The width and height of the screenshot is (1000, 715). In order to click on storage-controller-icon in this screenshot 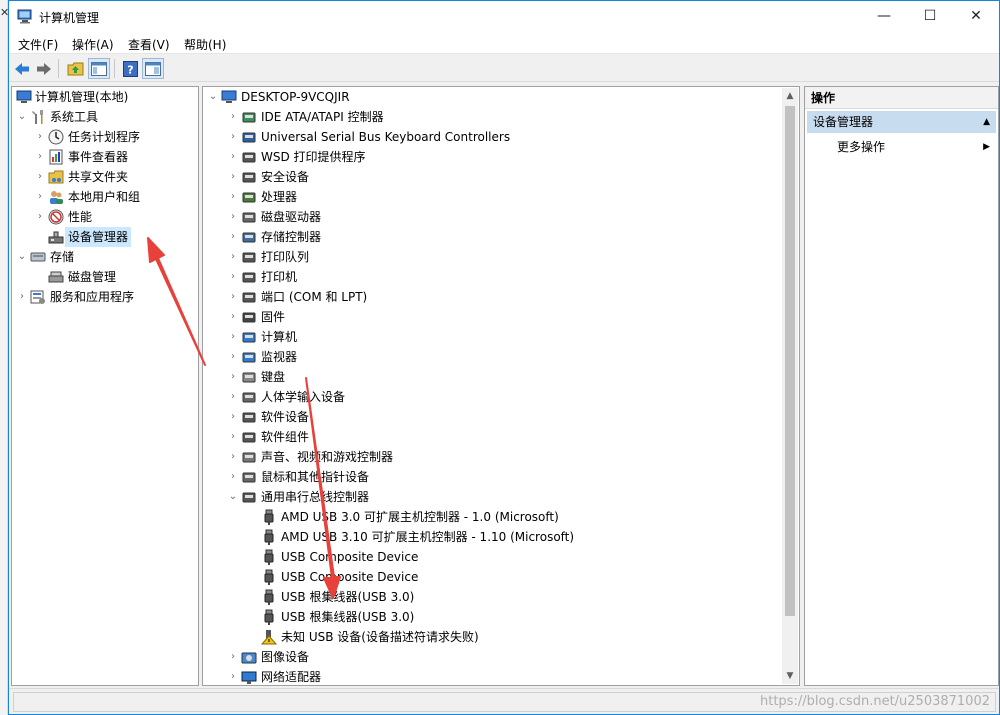, I will do `click(249, 237)`.